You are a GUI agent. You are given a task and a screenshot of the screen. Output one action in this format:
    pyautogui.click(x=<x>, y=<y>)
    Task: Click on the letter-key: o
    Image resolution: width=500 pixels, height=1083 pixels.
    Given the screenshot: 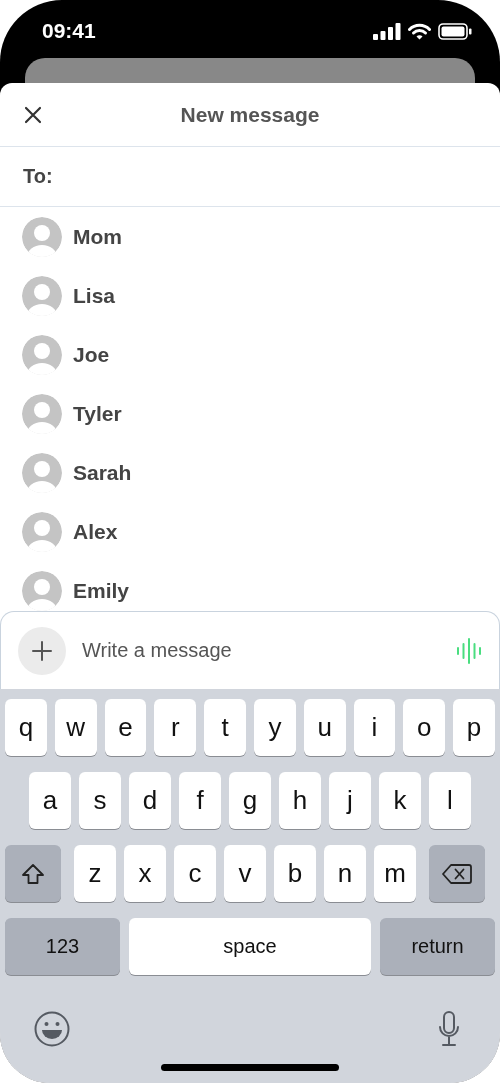 What is the action you would take?
    pyautogui.click(x=424, y=727)
    